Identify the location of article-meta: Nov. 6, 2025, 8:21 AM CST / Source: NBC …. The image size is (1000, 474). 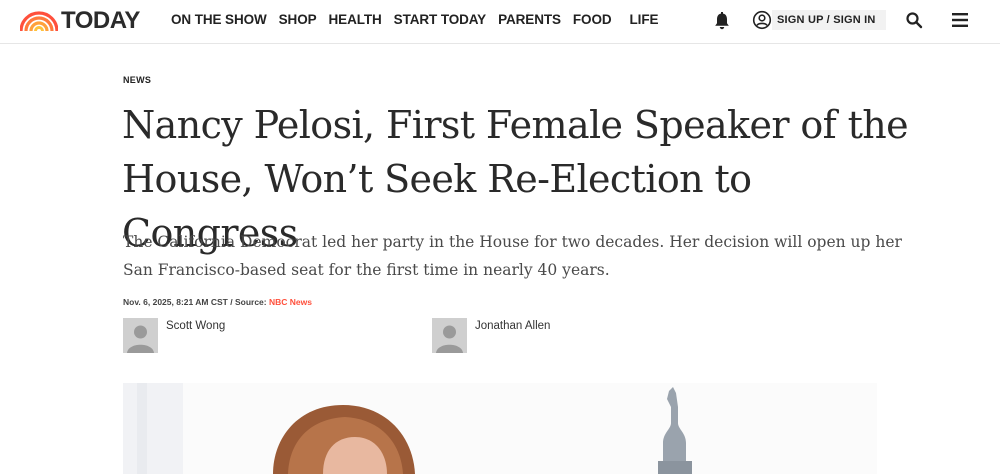
(217, 302).